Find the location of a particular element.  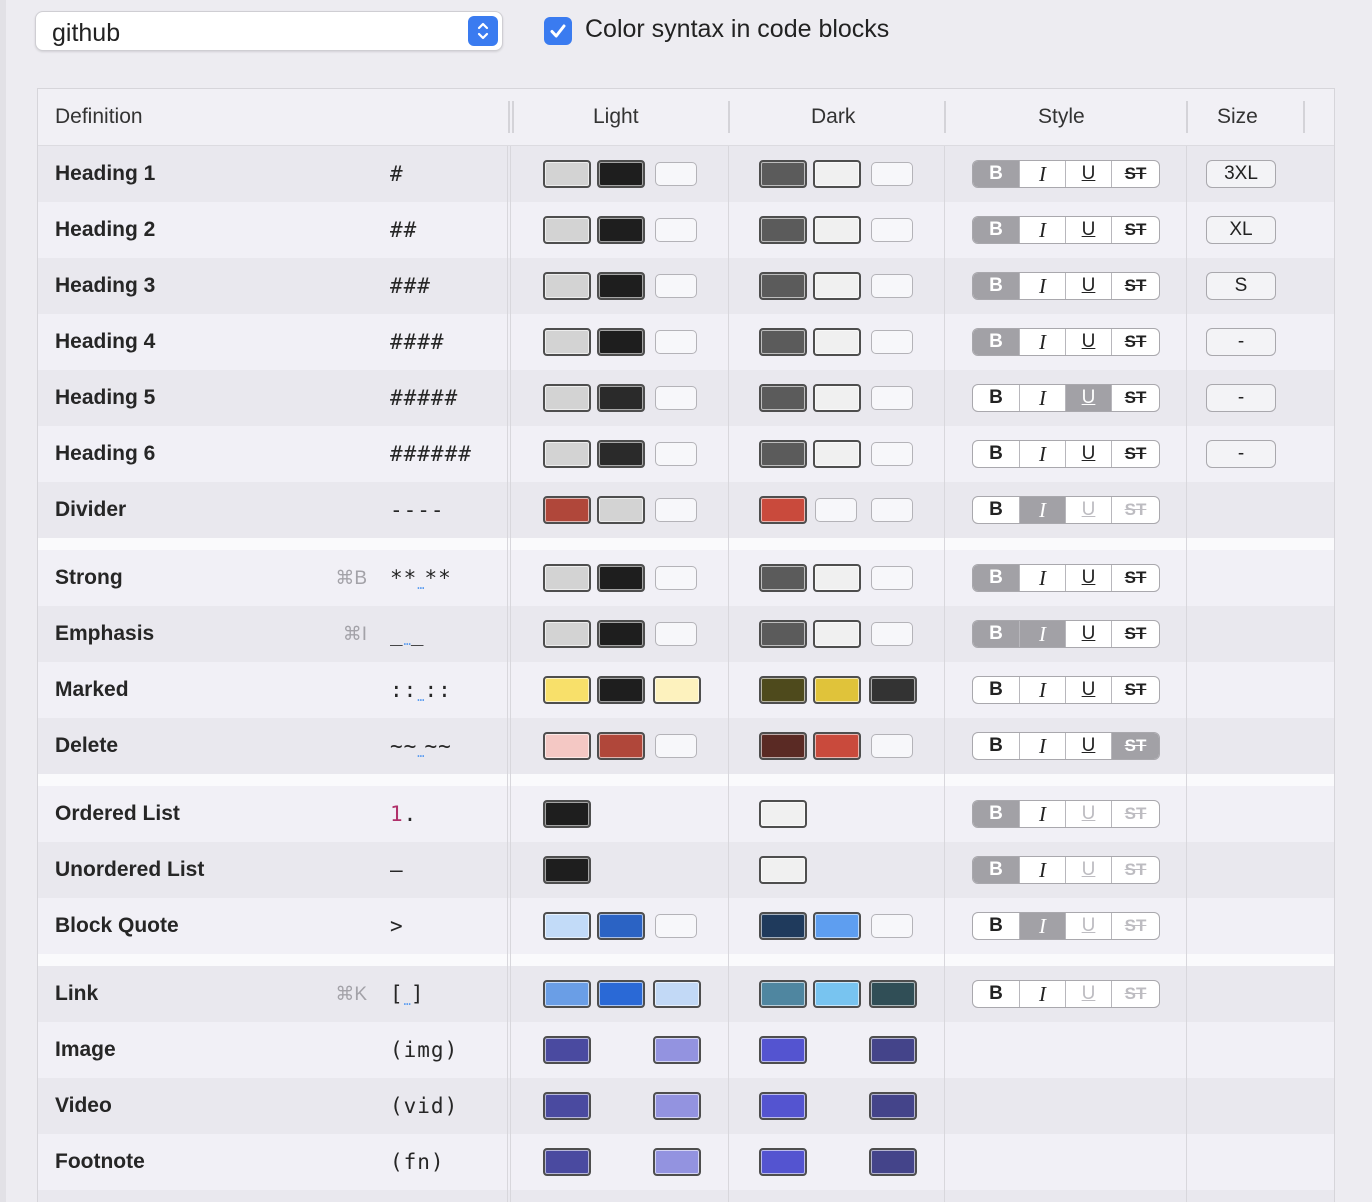

table-row: Divider ---- B I U ST is located at coordinates (686, 510).